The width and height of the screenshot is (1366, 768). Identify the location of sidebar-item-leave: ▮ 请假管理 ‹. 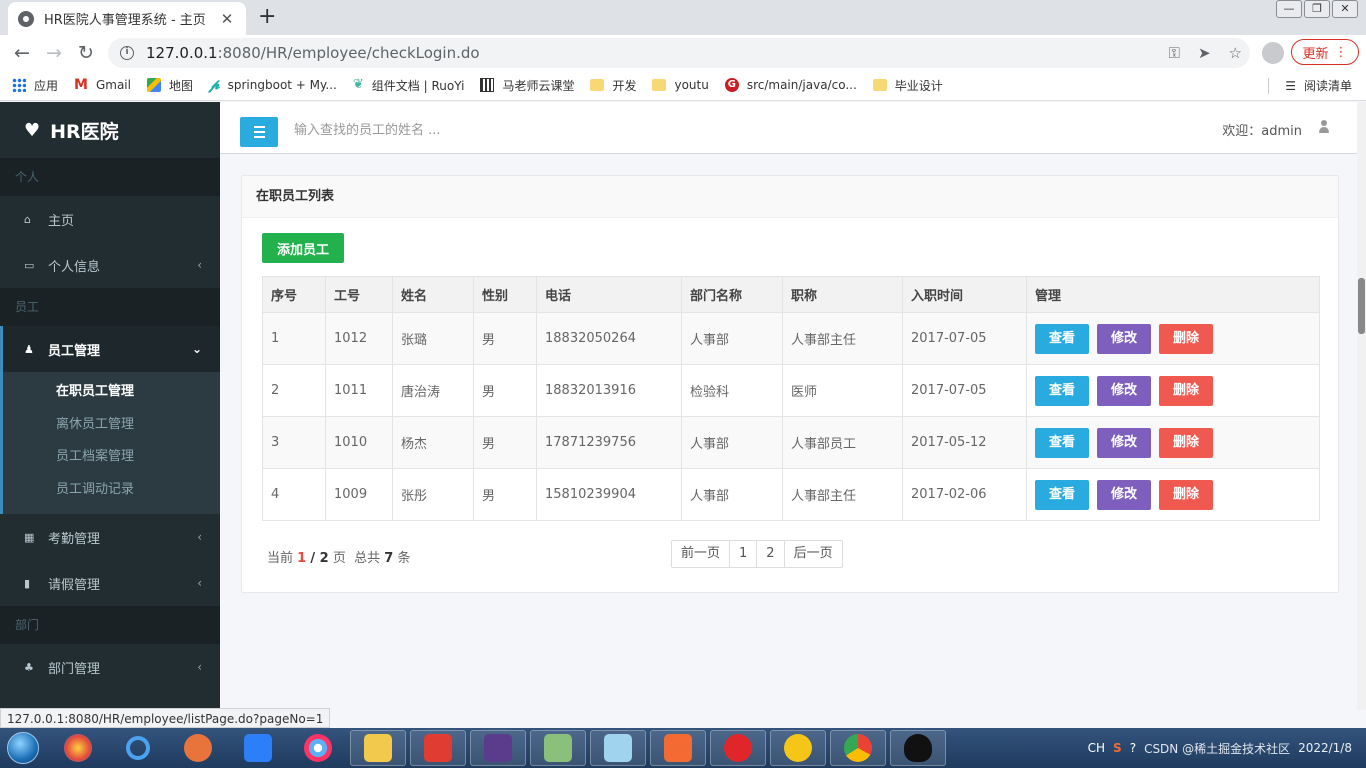
(110, 583).